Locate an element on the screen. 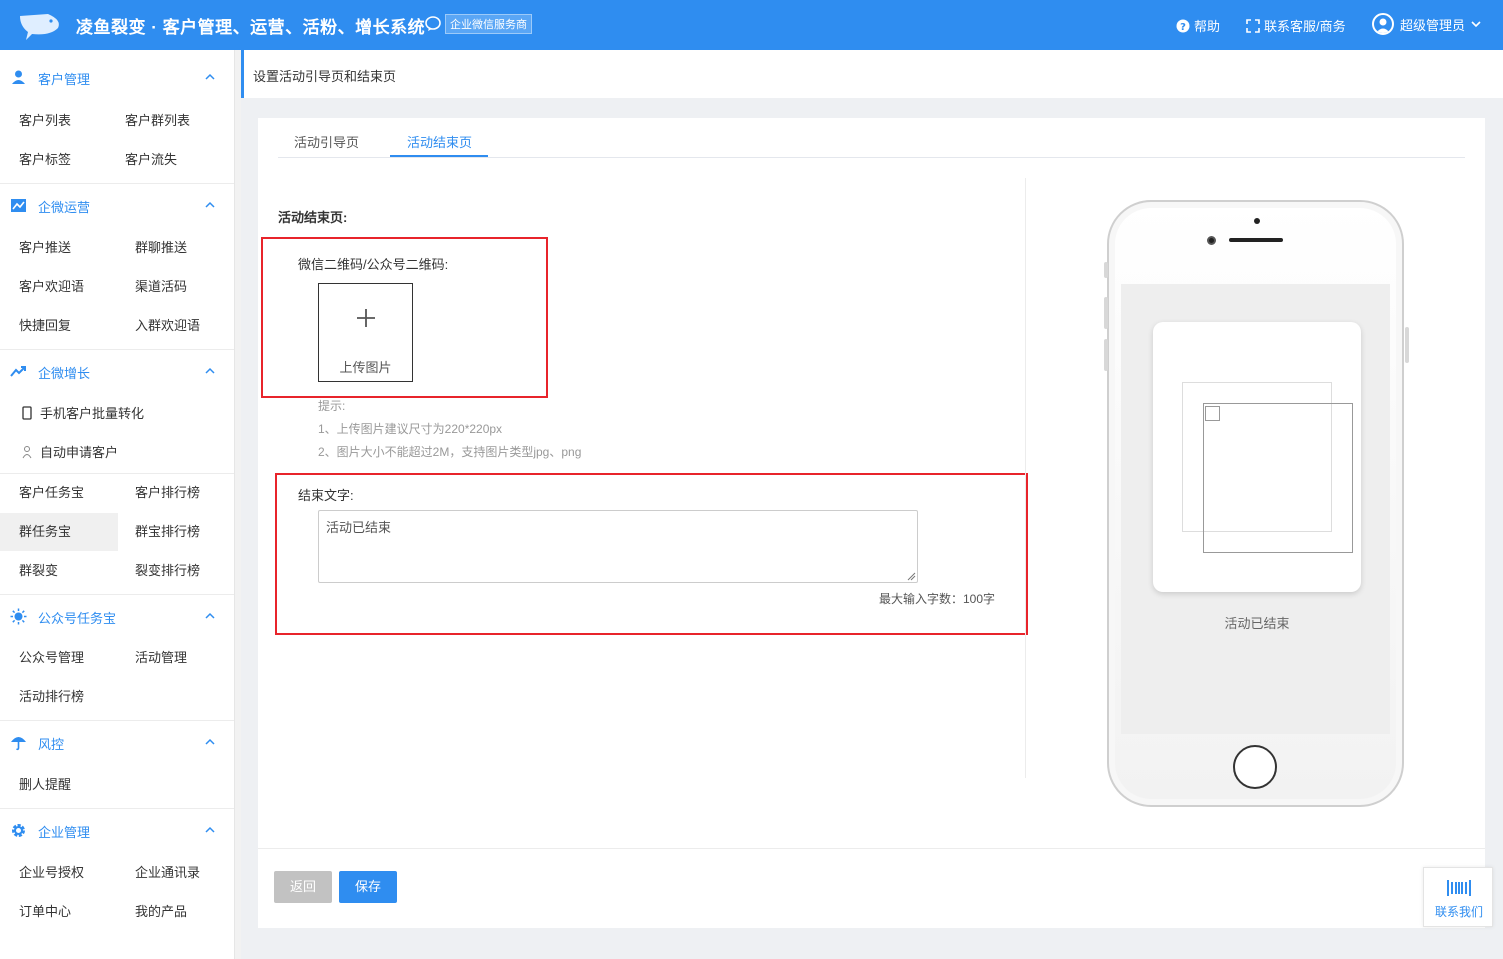 The image size is (1503, 959). sidebar-item-customer-churn: 客户流失 is located at coordinates (151, 160).